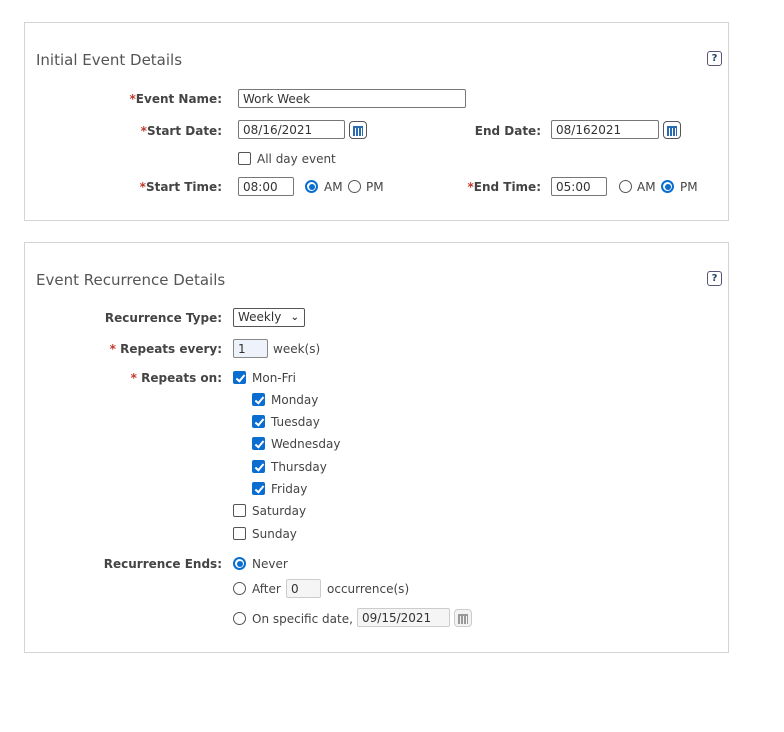 Image resolution: width=784 pixels, height=732 pixels. Describe the element at coordinates (266, 589) in the screenshot. I see `after-label: After` at that location.